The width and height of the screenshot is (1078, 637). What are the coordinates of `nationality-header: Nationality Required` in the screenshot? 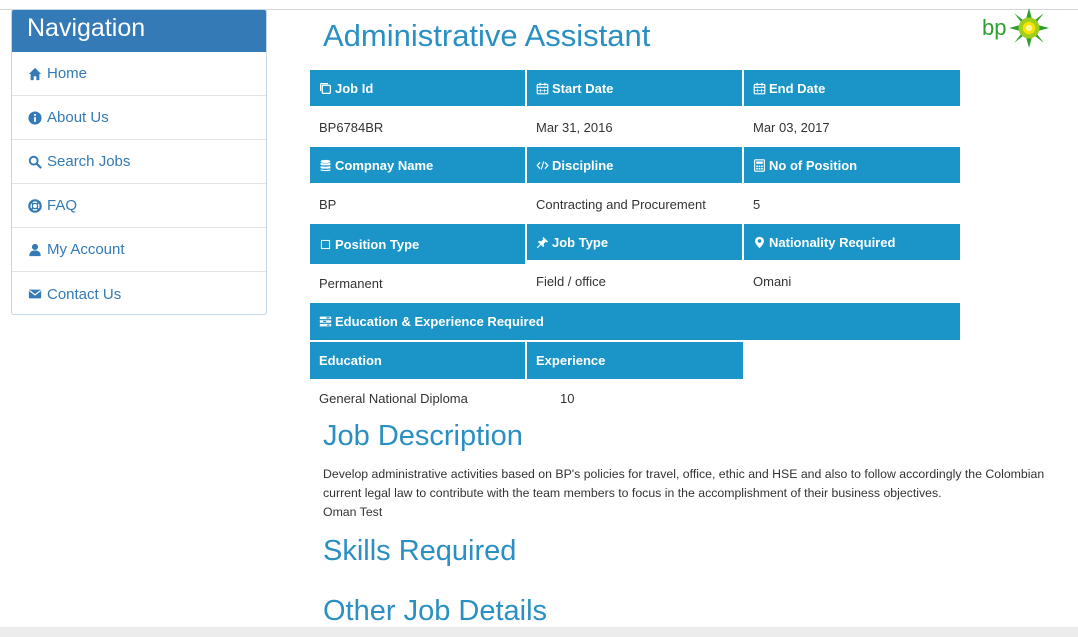 It's located at (852, 242).